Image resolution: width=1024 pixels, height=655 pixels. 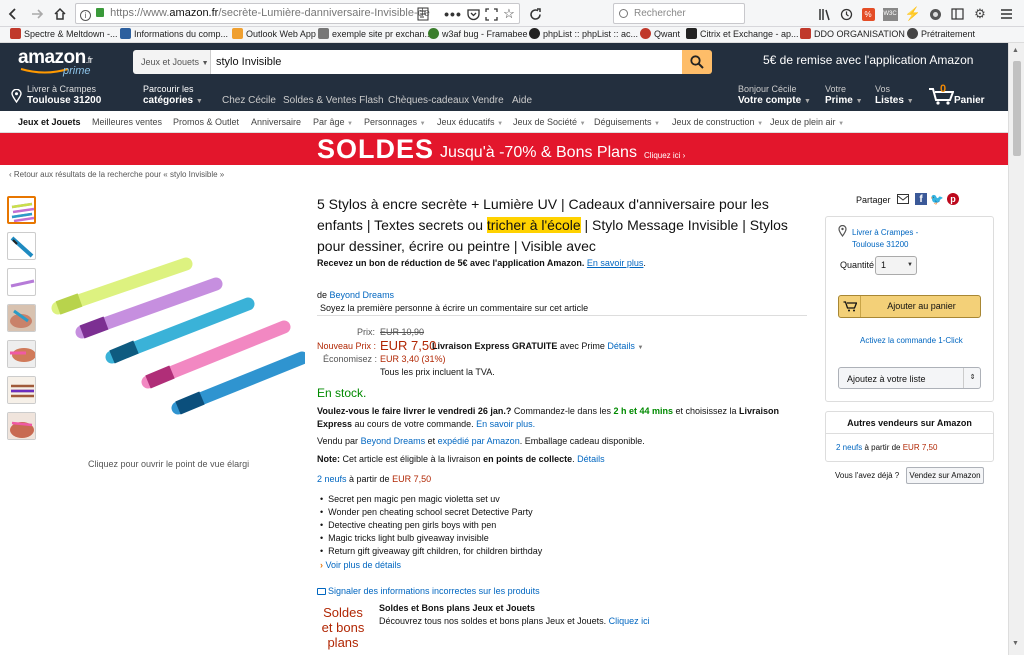 What do you see at coordinates (423, 14) in the screenshot?
I see `reader-view-icon` at bounding box center [423, 14].